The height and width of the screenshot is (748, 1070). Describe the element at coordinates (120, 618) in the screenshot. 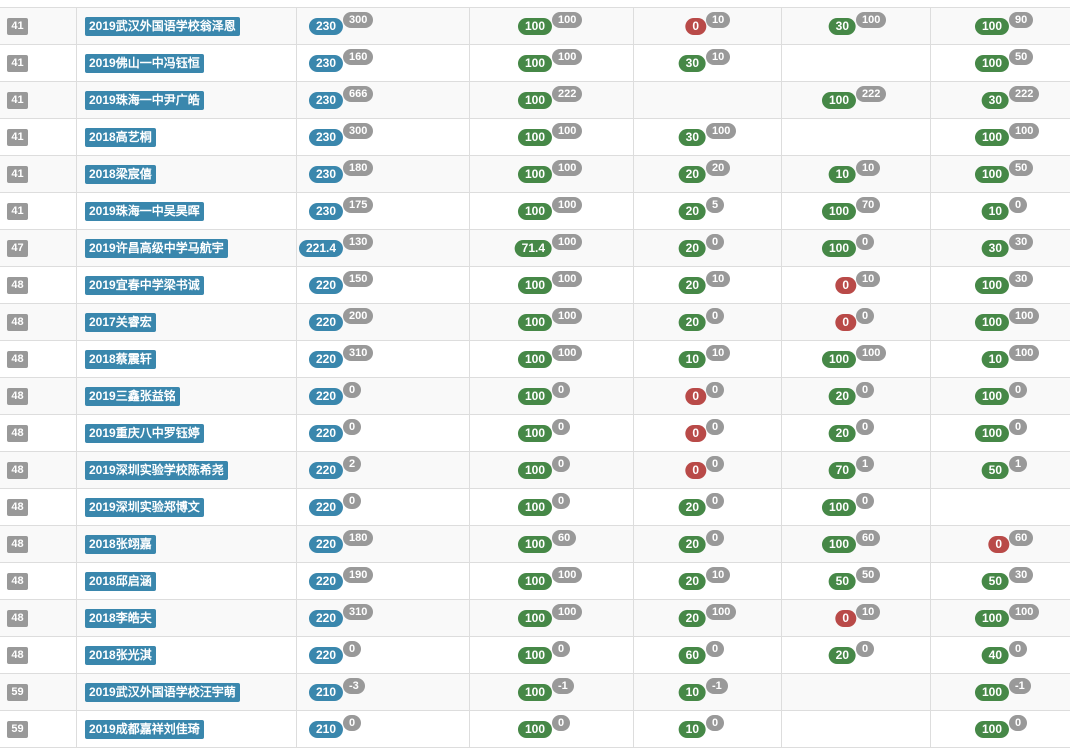

I see `contestant-name-link: 2018李皓夫` at that location.